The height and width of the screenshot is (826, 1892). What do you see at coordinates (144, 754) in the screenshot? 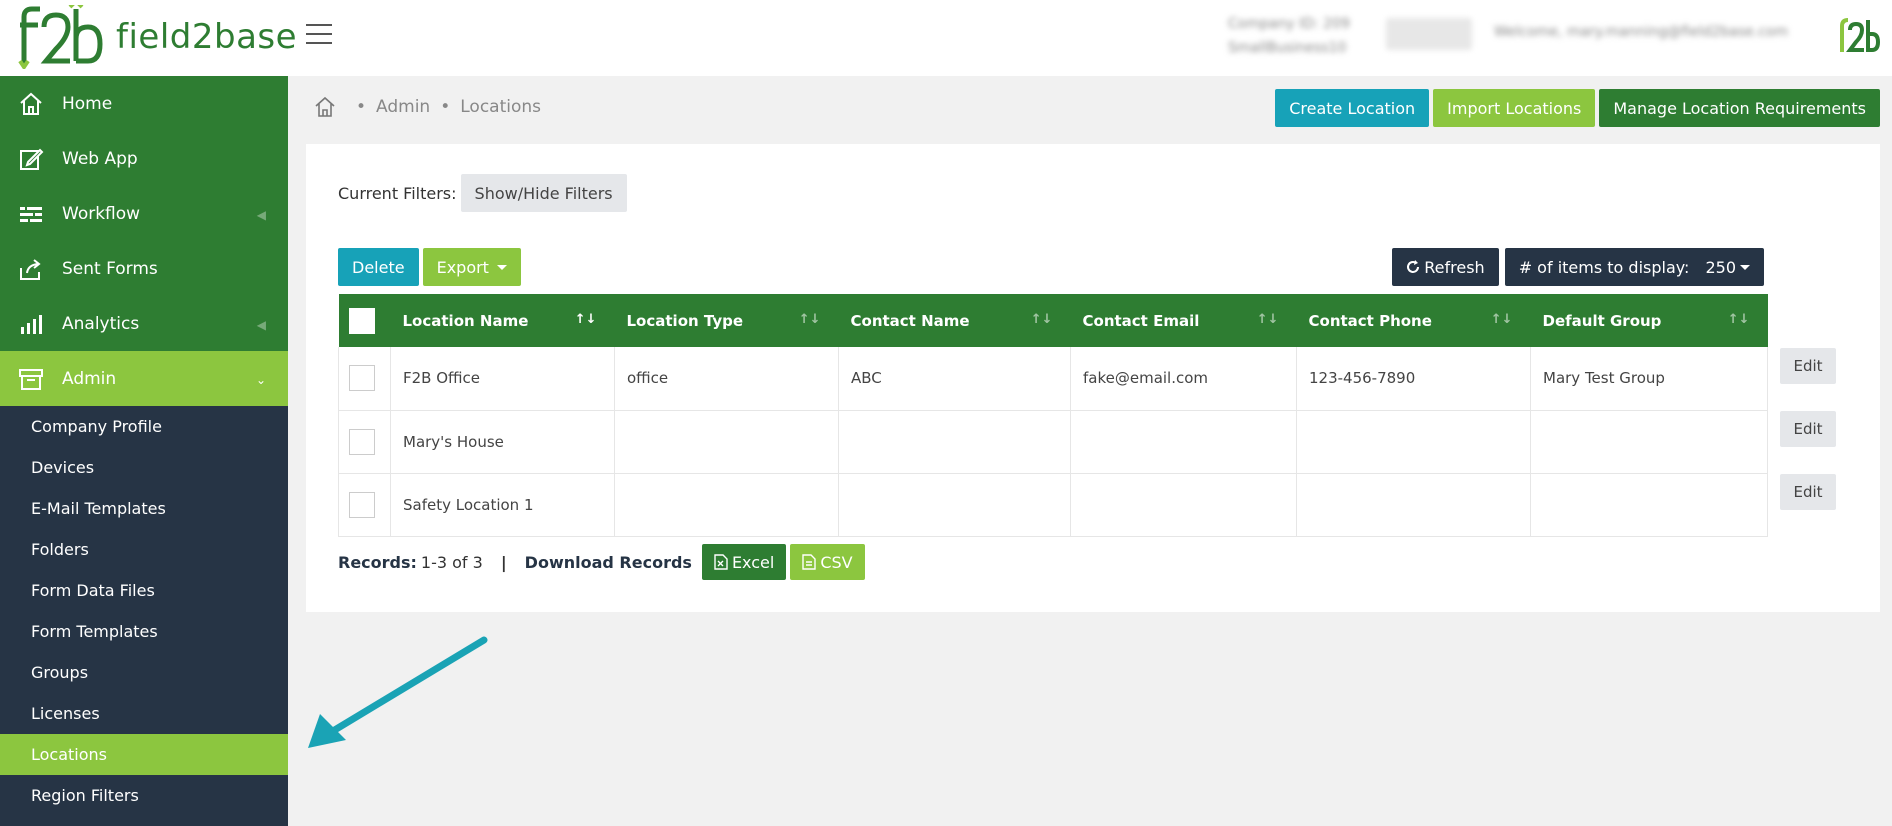
I see `sidebar-subitem-locations: Locations` at bounding box center [144, 754].